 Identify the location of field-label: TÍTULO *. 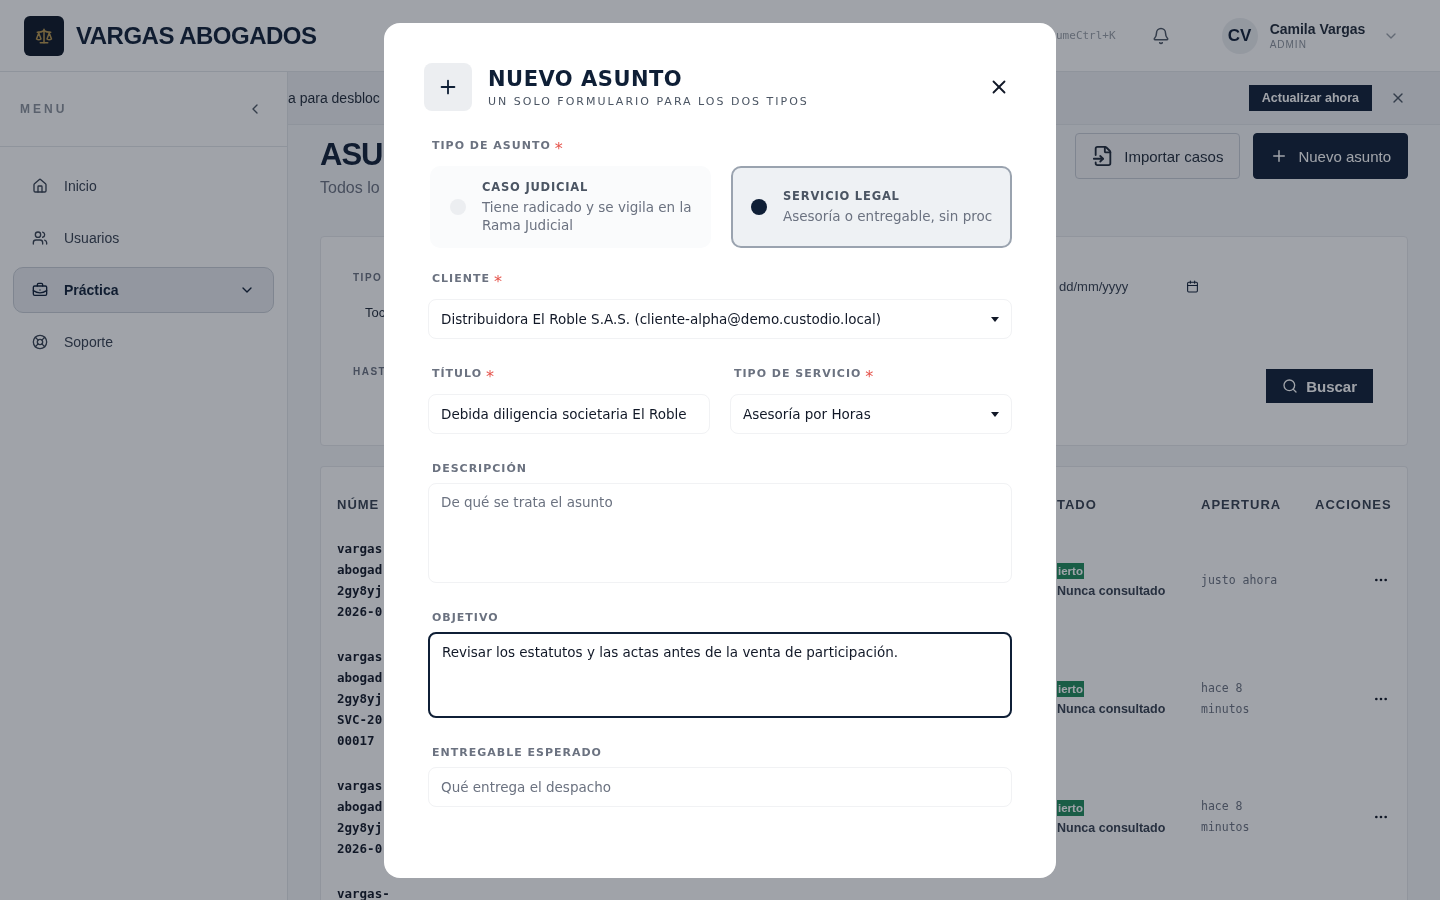
(463, 376).